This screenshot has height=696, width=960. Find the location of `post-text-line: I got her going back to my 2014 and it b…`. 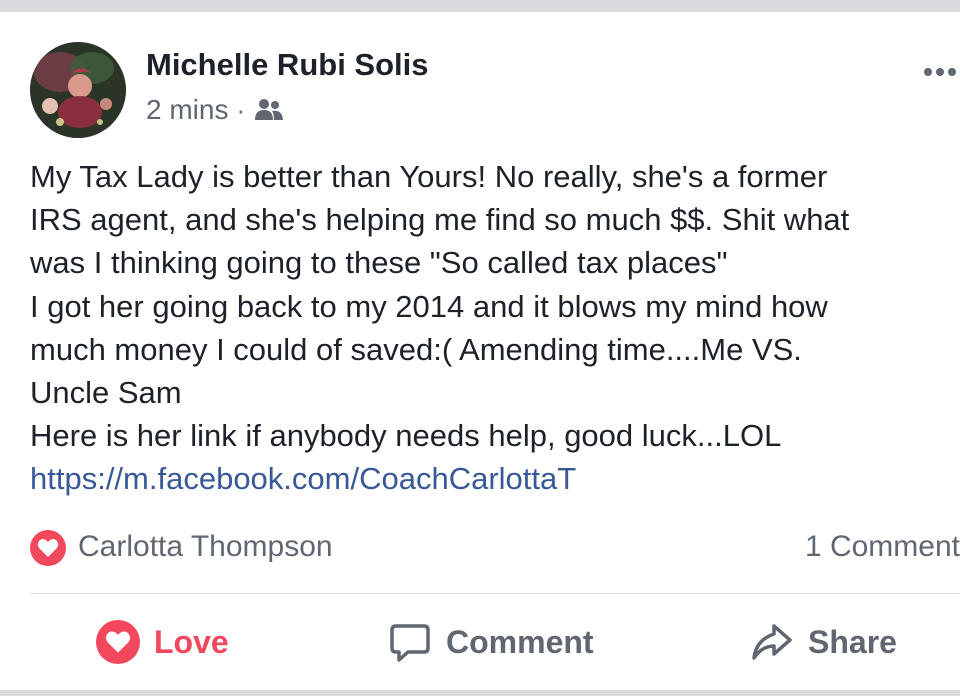

post-text-line: I got her going back to my 2014 and it b… is located at coordinates (429, 306).